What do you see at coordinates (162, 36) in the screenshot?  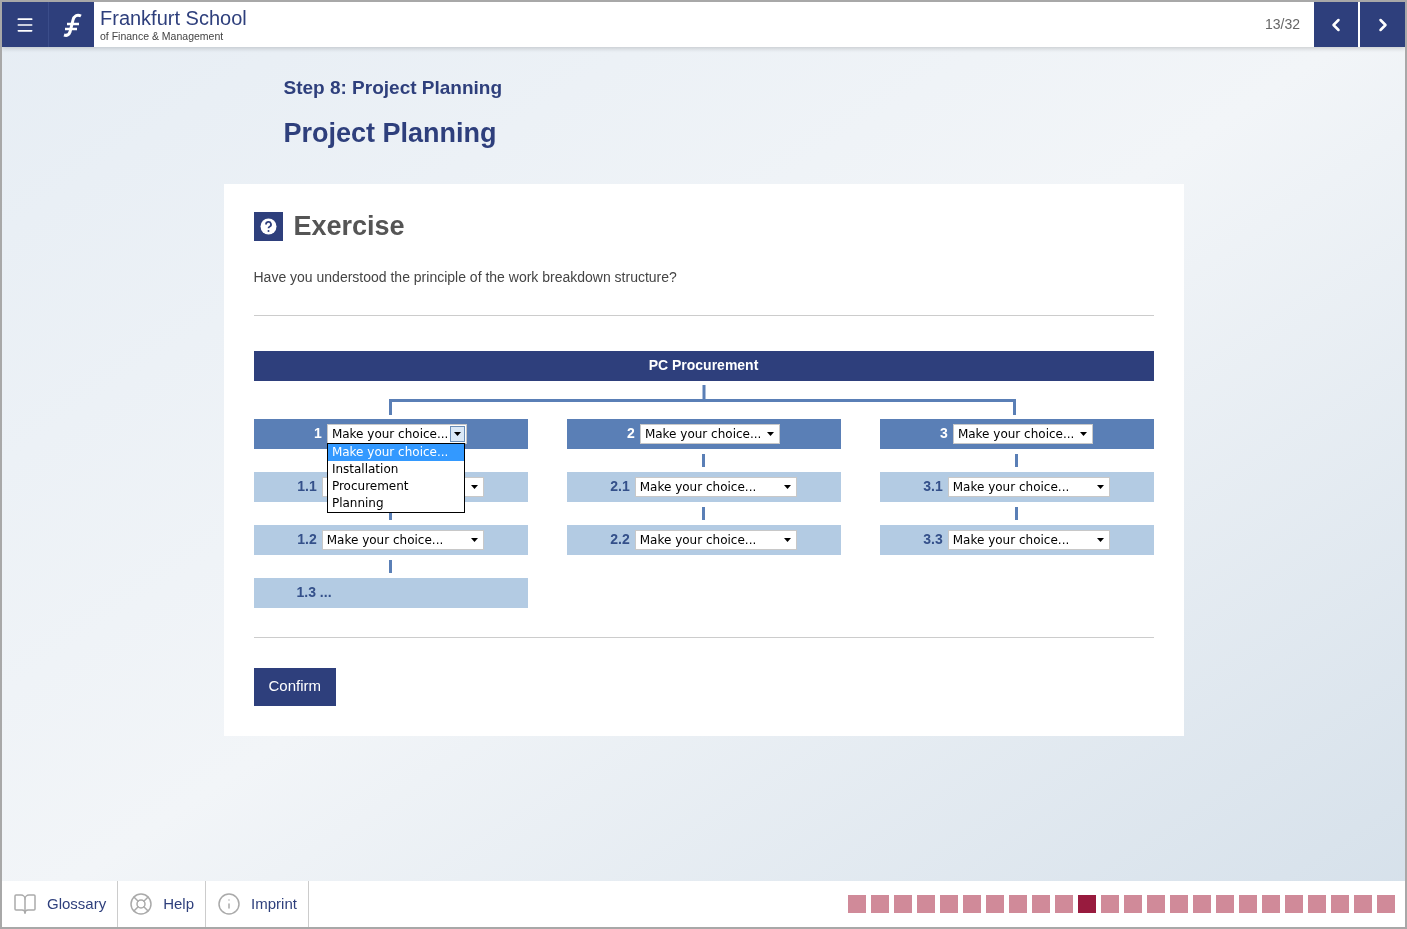 I see `brand-subtitle: of Finance & Management` at bounding box center [162, 36].